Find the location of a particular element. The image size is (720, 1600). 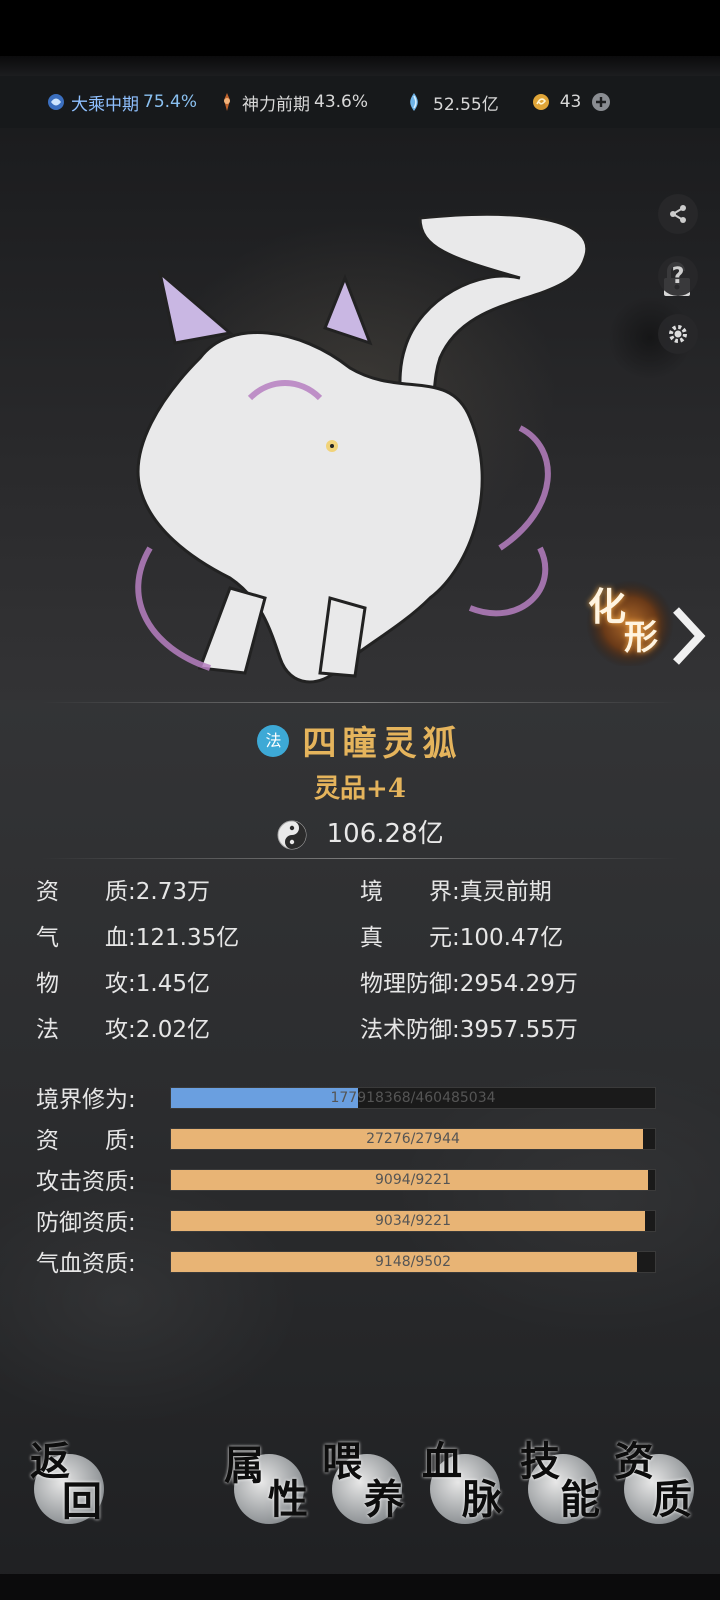

divine-percent: 43.6% is located at coordinates (341, 102).